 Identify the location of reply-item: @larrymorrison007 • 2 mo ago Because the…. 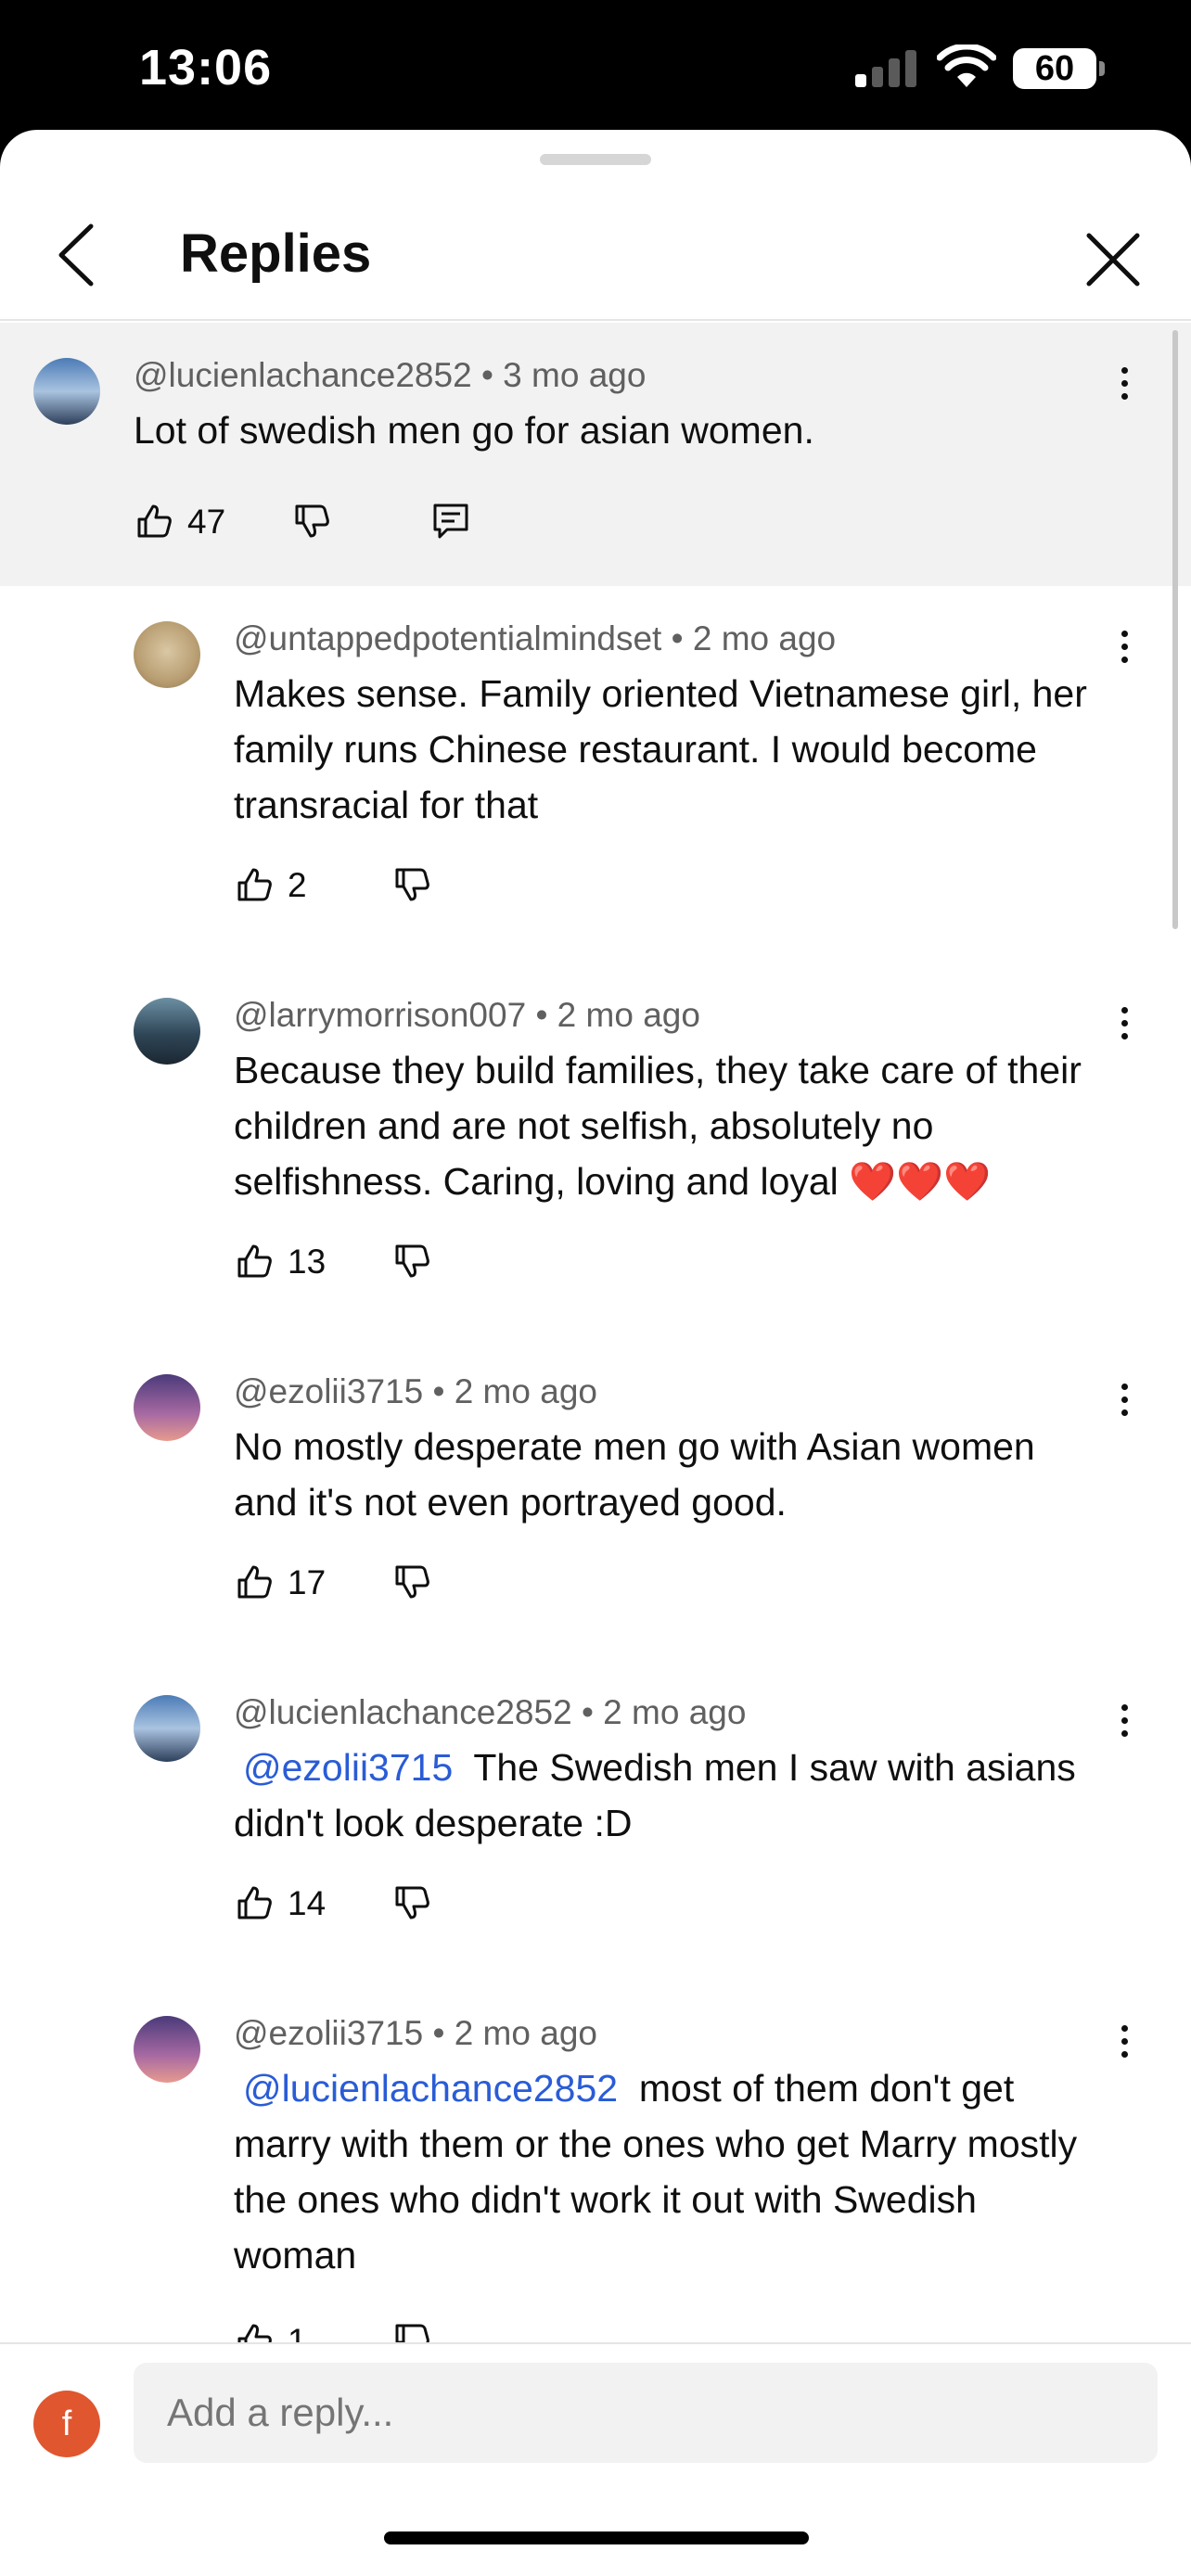
(595, 1151).